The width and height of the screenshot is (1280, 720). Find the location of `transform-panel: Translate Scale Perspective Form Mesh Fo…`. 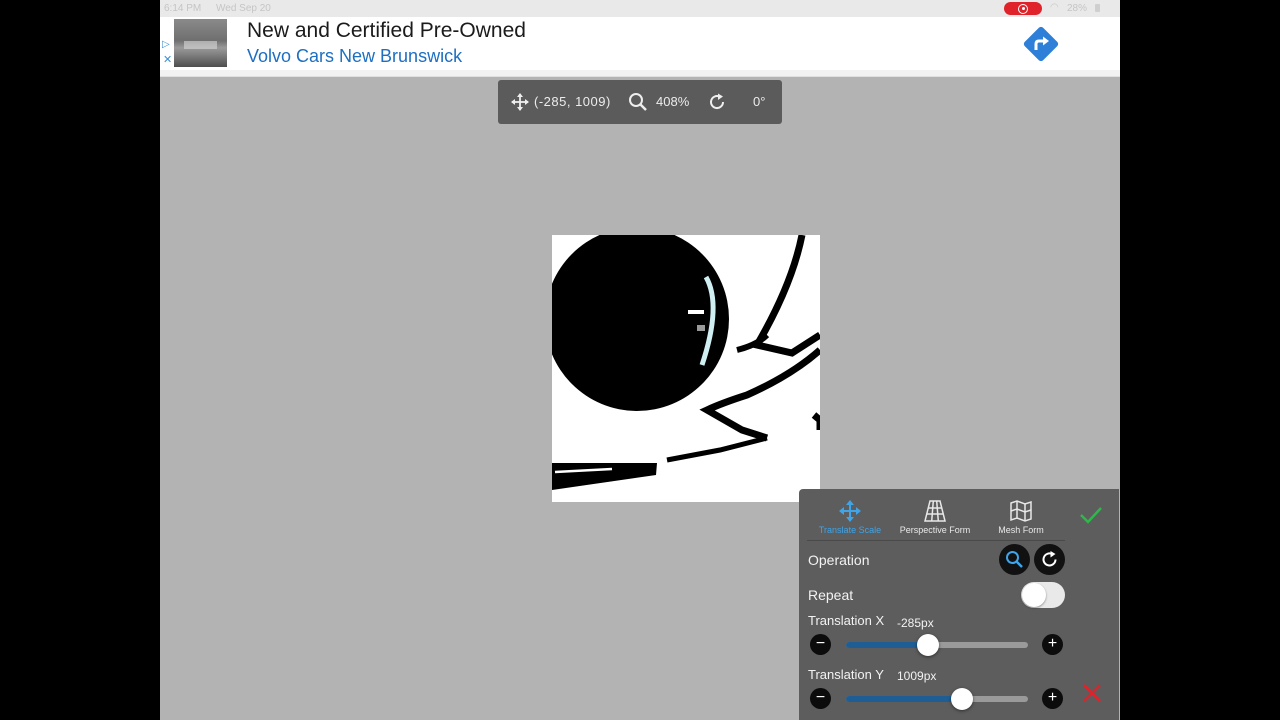

transform-panel: Translate Scale Perspective Form Mesh Fo… is located at coordinates (959, 604).